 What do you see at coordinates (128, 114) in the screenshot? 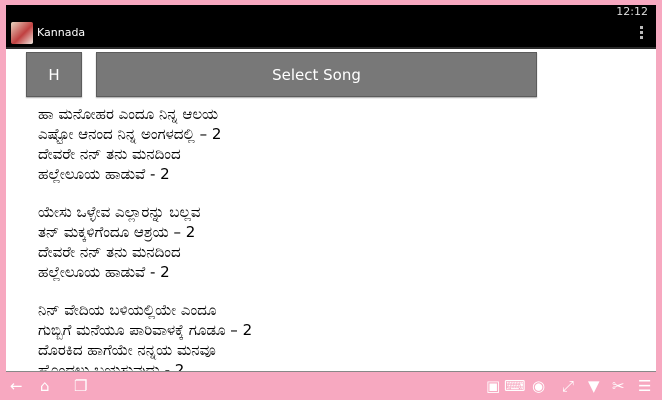
I see `lyrics-line: ಹಾ ಮನೋಹರ ಎಂದೂ ನಿನ್ನ ಆಲಯ` at bounding box center [128, 114].